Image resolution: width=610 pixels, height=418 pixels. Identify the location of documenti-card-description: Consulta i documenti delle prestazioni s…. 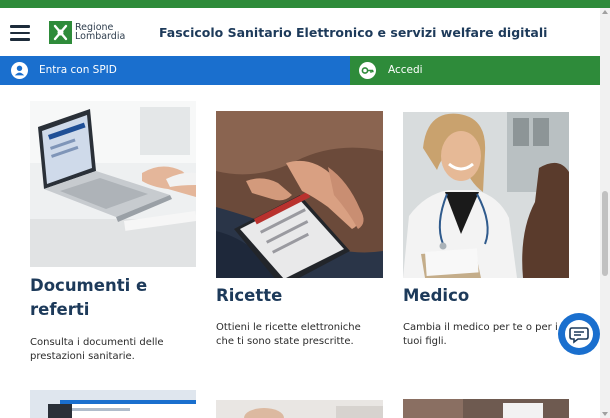
(115, 350).